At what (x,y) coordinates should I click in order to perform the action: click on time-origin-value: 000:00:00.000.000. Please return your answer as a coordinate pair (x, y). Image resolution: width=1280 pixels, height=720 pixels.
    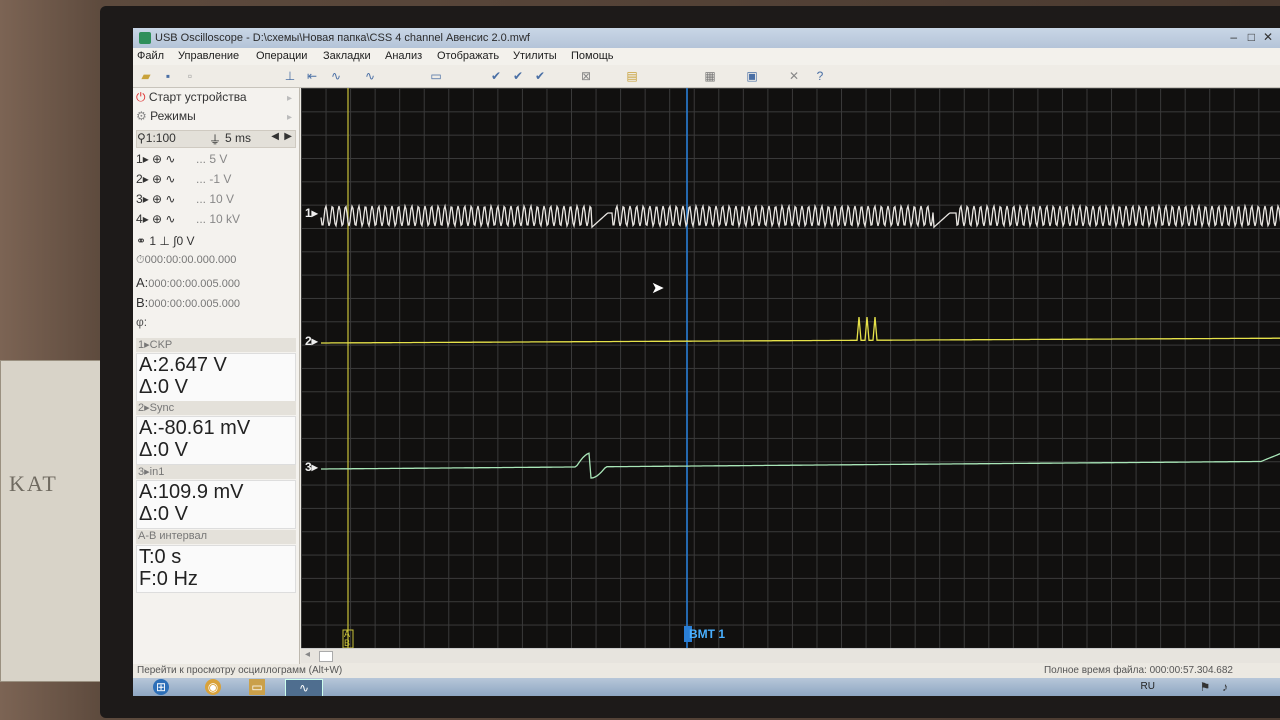
    Looking at the image, I should click on (190, 260).